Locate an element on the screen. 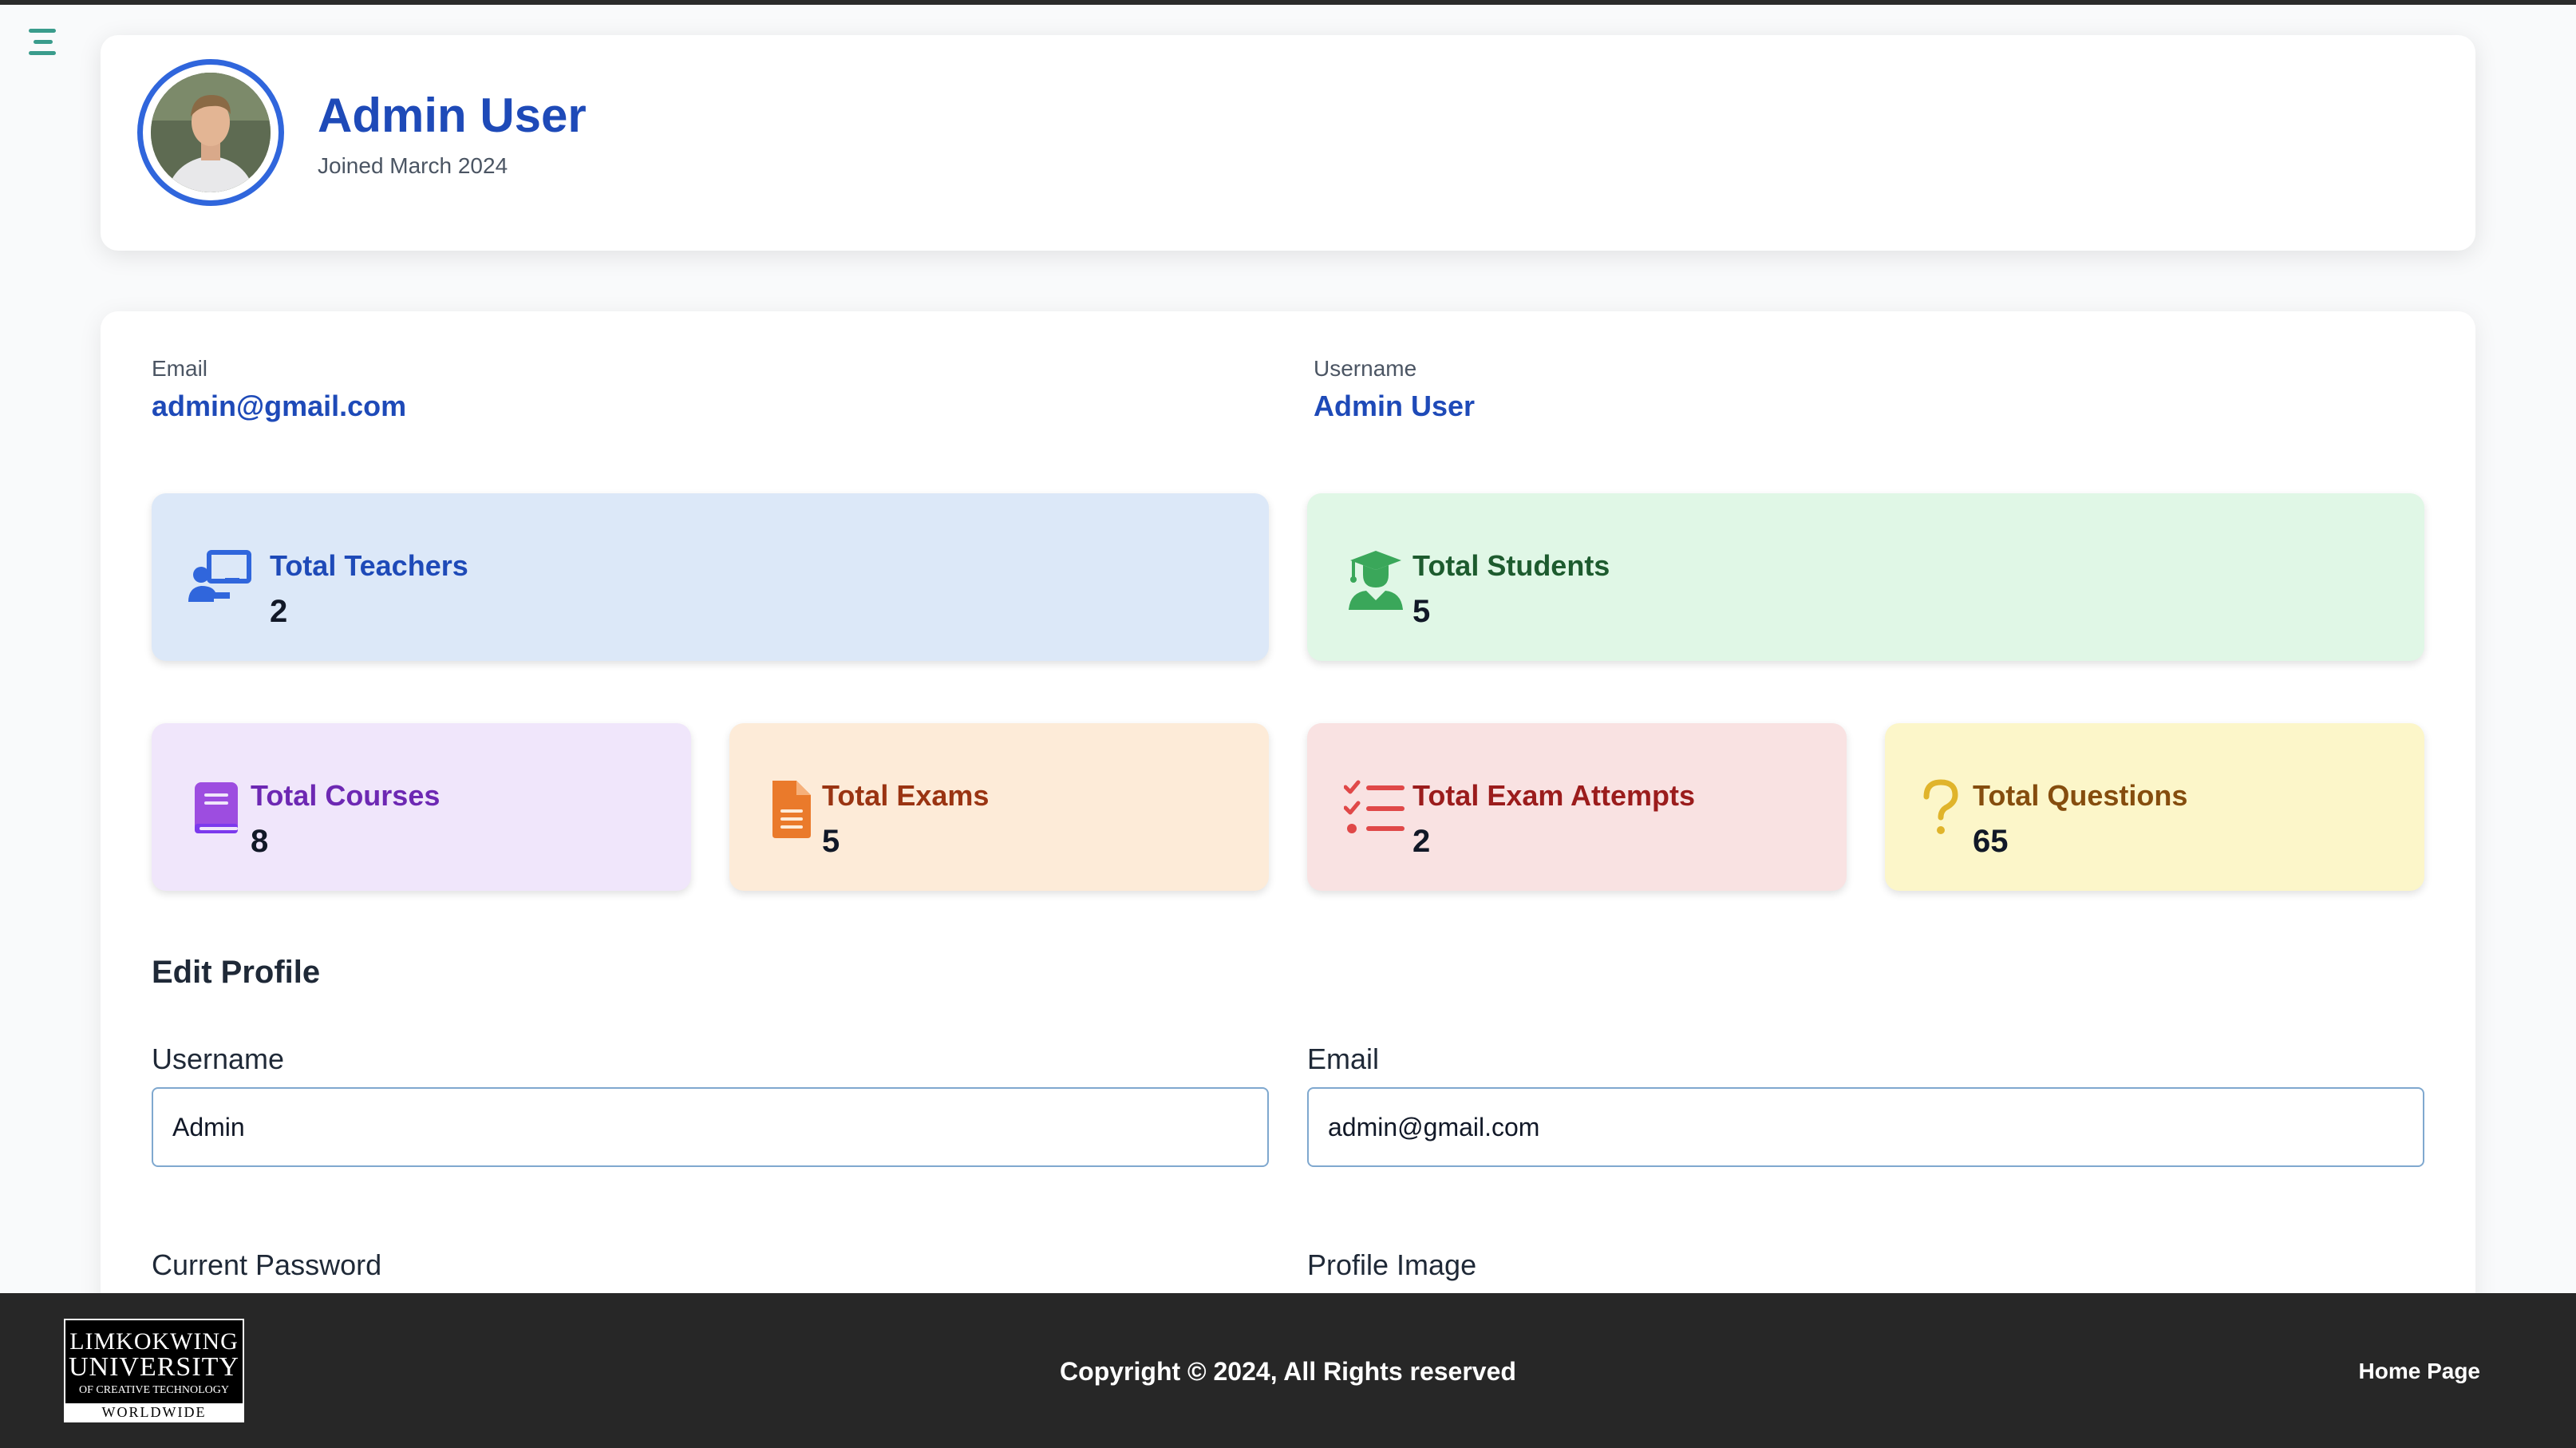 The height and width of the screenshot is (1448, 2576). checklist-icon is located at coordinates (1374, 806).